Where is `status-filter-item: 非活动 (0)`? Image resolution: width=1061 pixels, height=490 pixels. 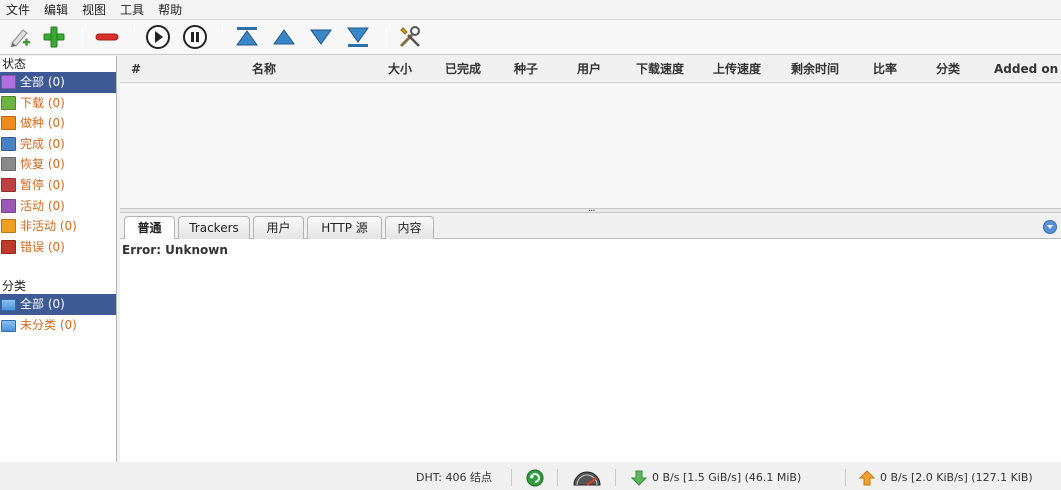
status-filter-item: 非活动 (0) is located at coordinates (58, 226).